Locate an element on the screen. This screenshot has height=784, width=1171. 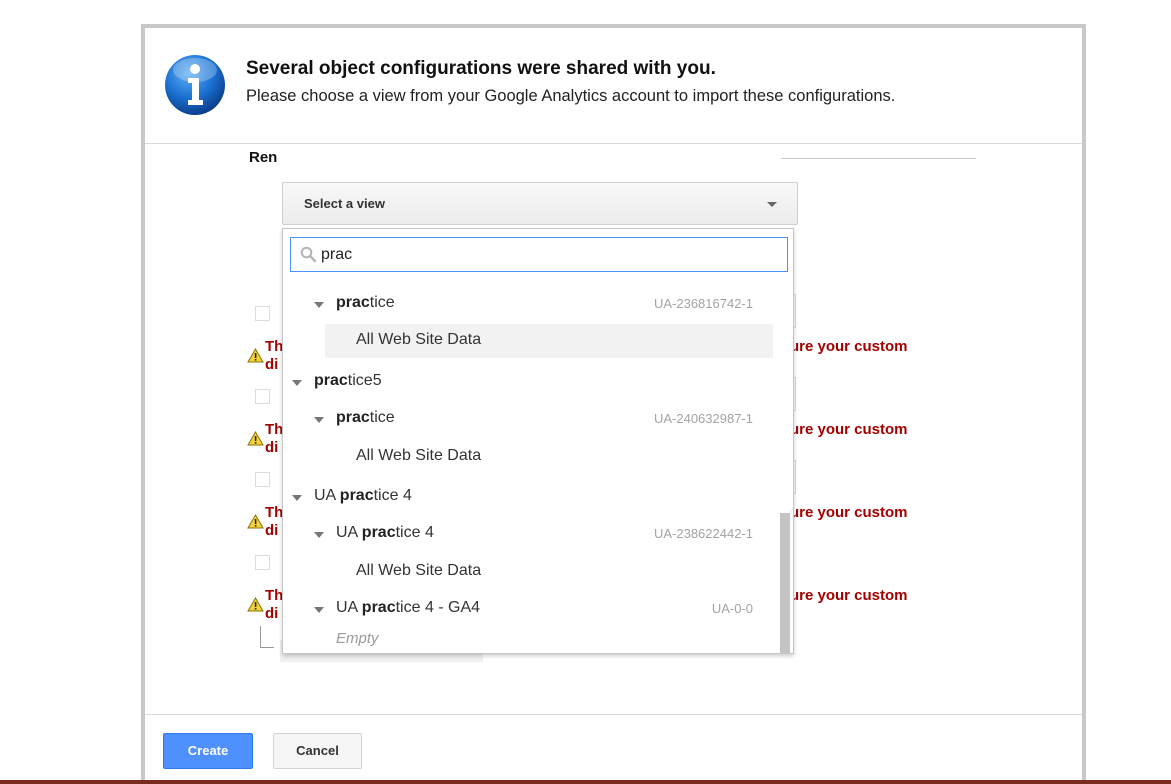
page-bottom-border is located at coordinates (585, 782).